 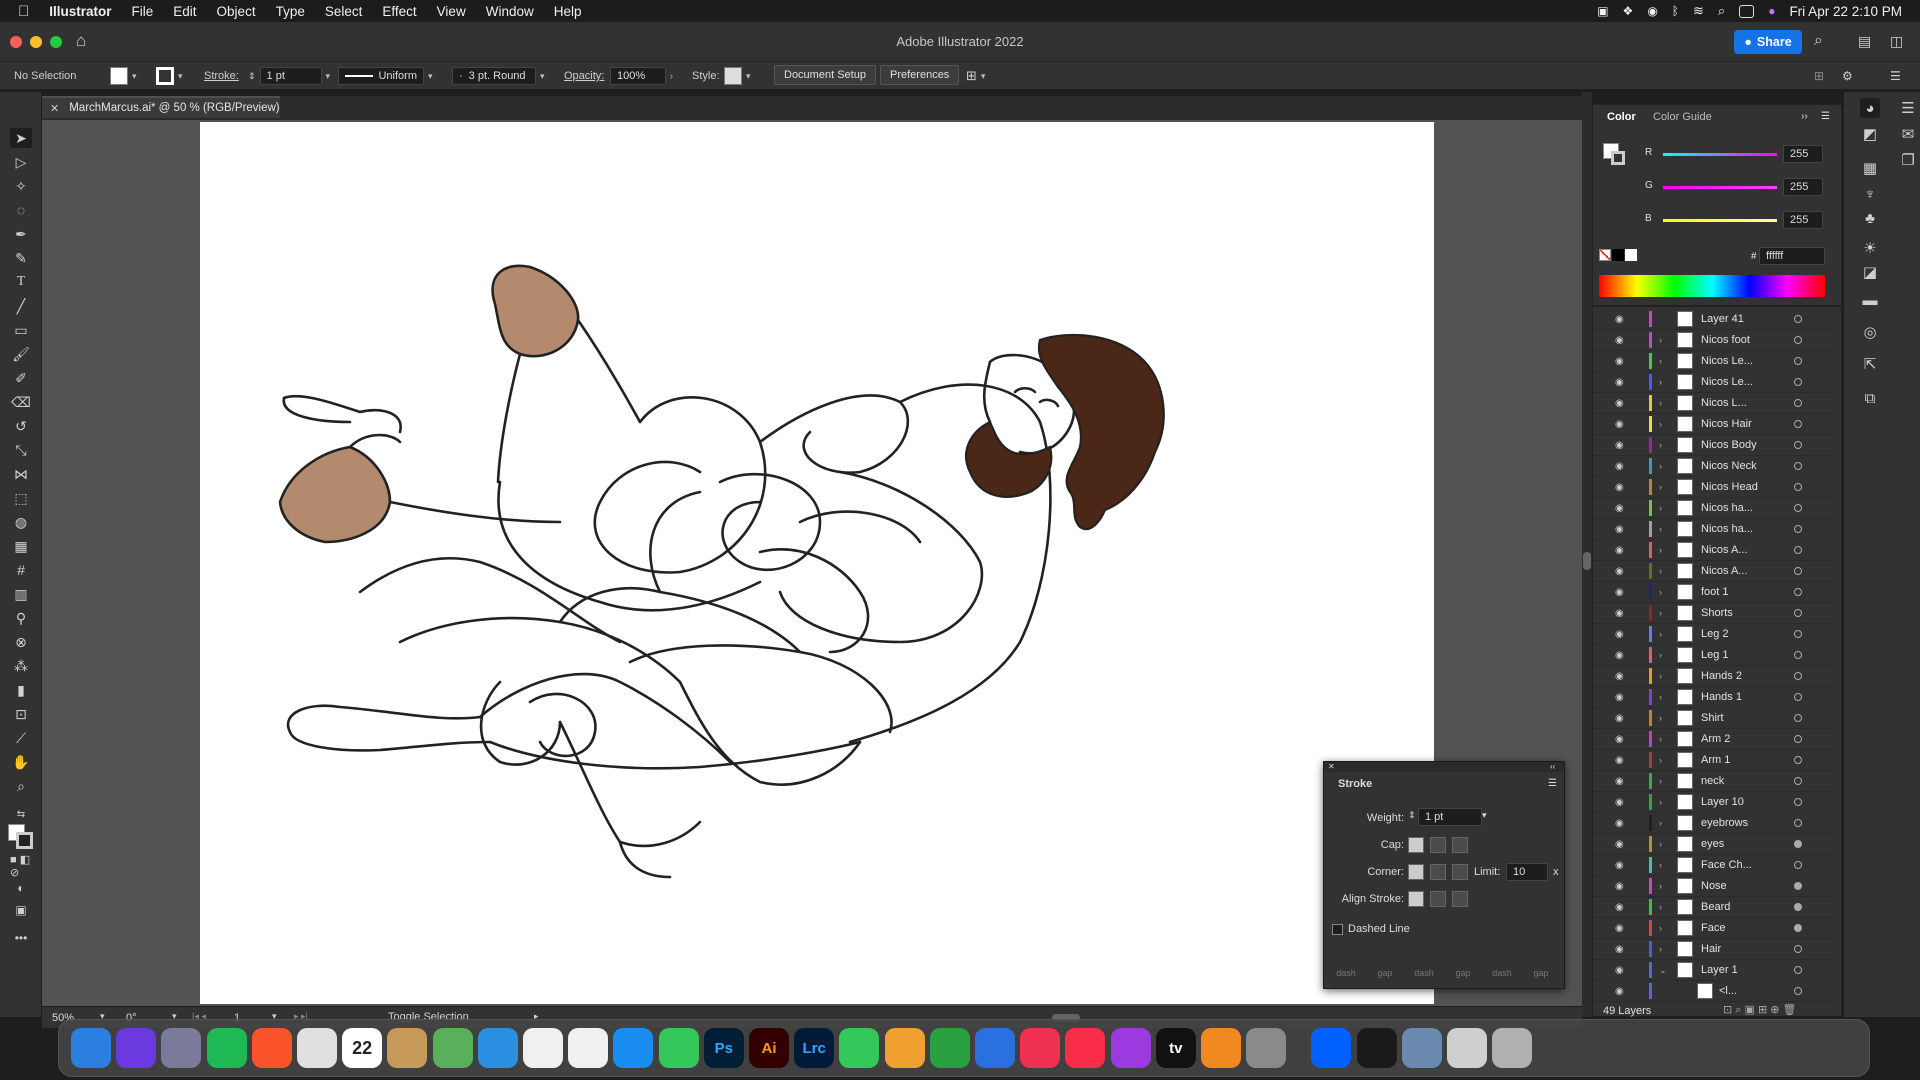 What do you see at coordinates (344, 11) in the screenshot?
I see `menu-select: Select` at bounding box center [344, 11].